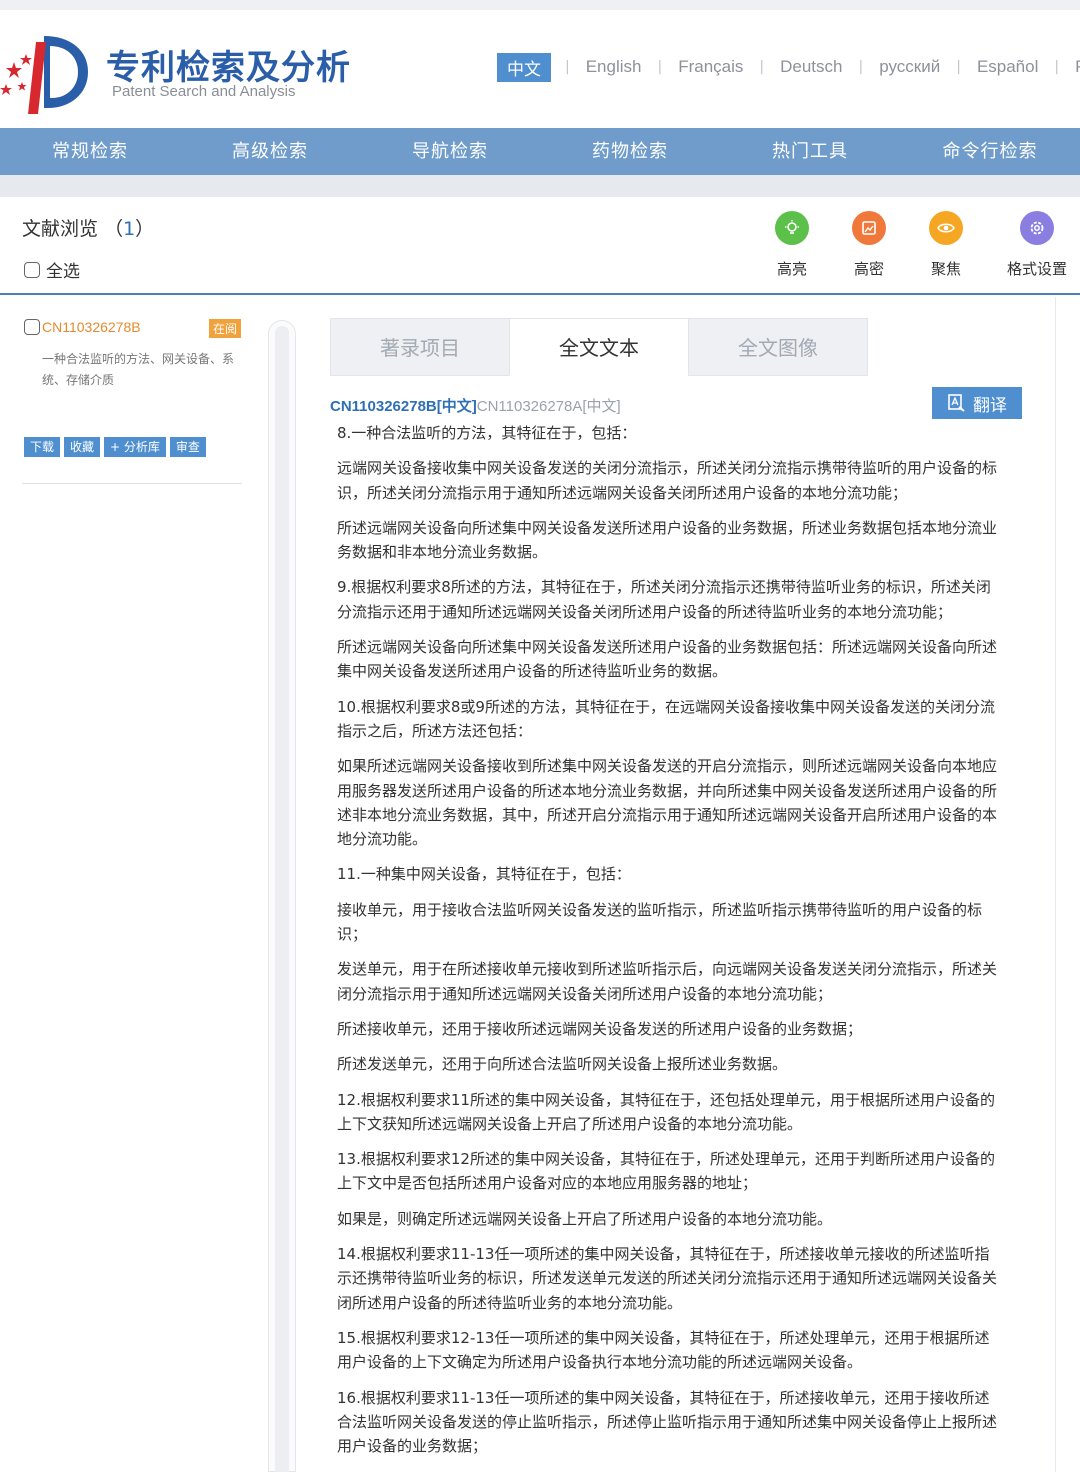  What do you see at coordinates (810, 151) in the screenshot?
I see `nav-hot-tools: 热门工具` at bounding box center [810, 151].